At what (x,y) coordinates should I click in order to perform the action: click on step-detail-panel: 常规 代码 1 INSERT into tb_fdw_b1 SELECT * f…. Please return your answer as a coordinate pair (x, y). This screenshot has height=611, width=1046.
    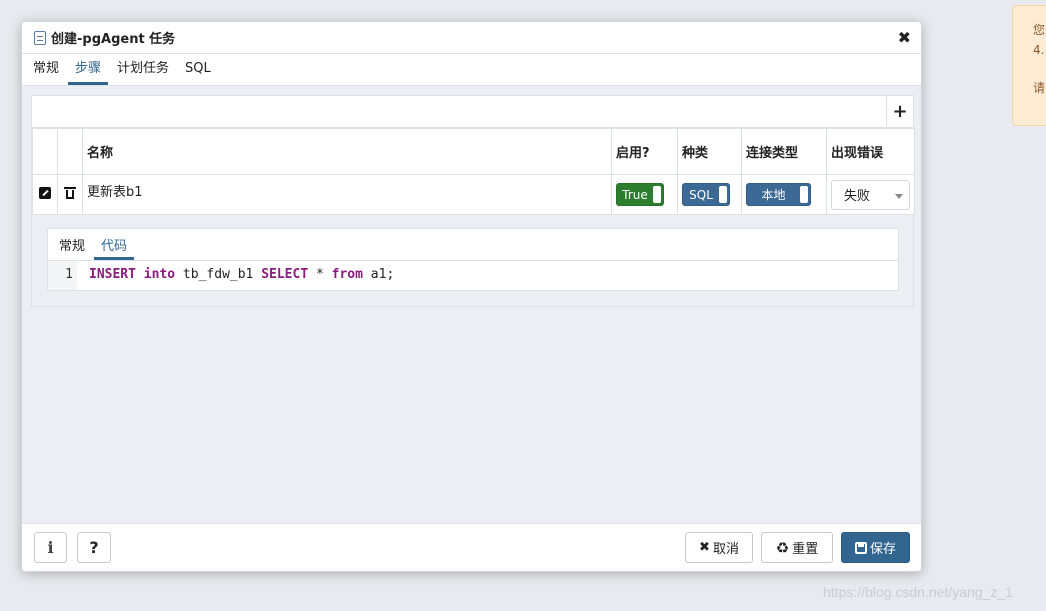
    Looking at the image, I should click on (473, 259).